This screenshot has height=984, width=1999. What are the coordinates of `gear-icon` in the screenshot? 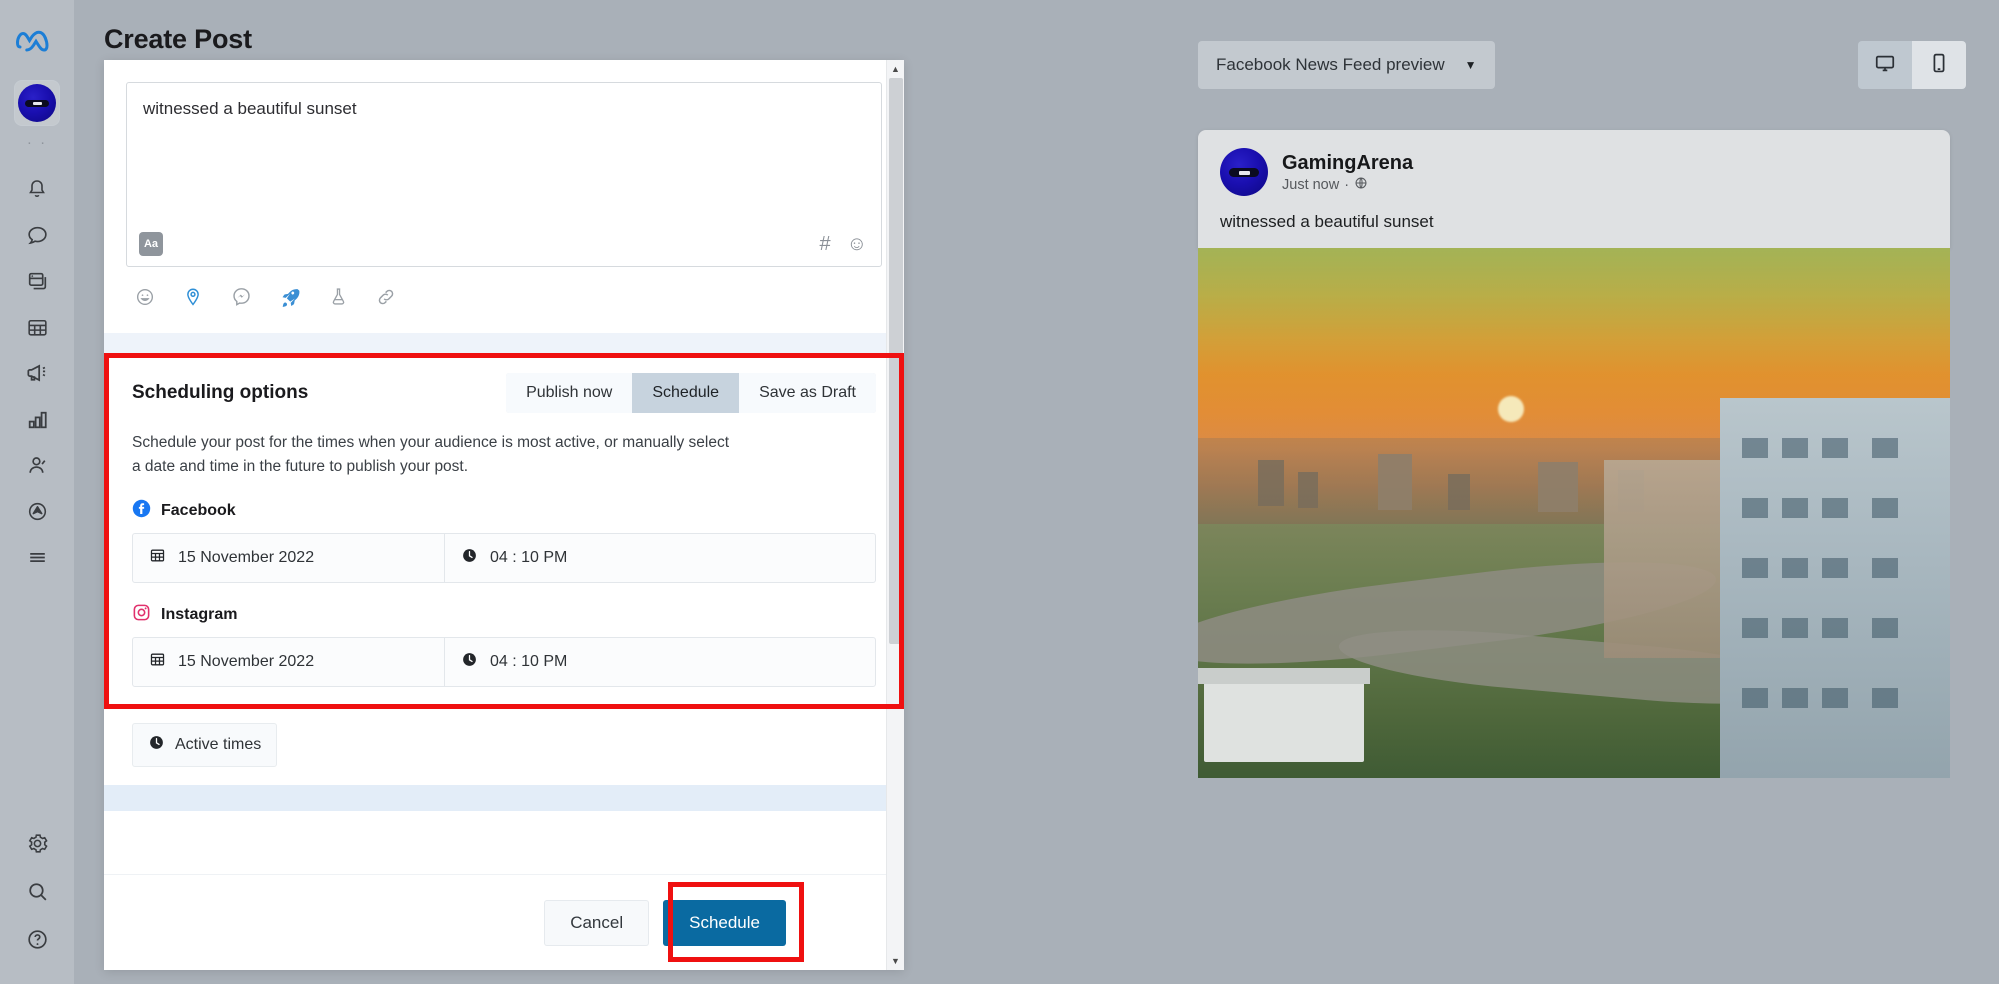 It's located at (37, 843).